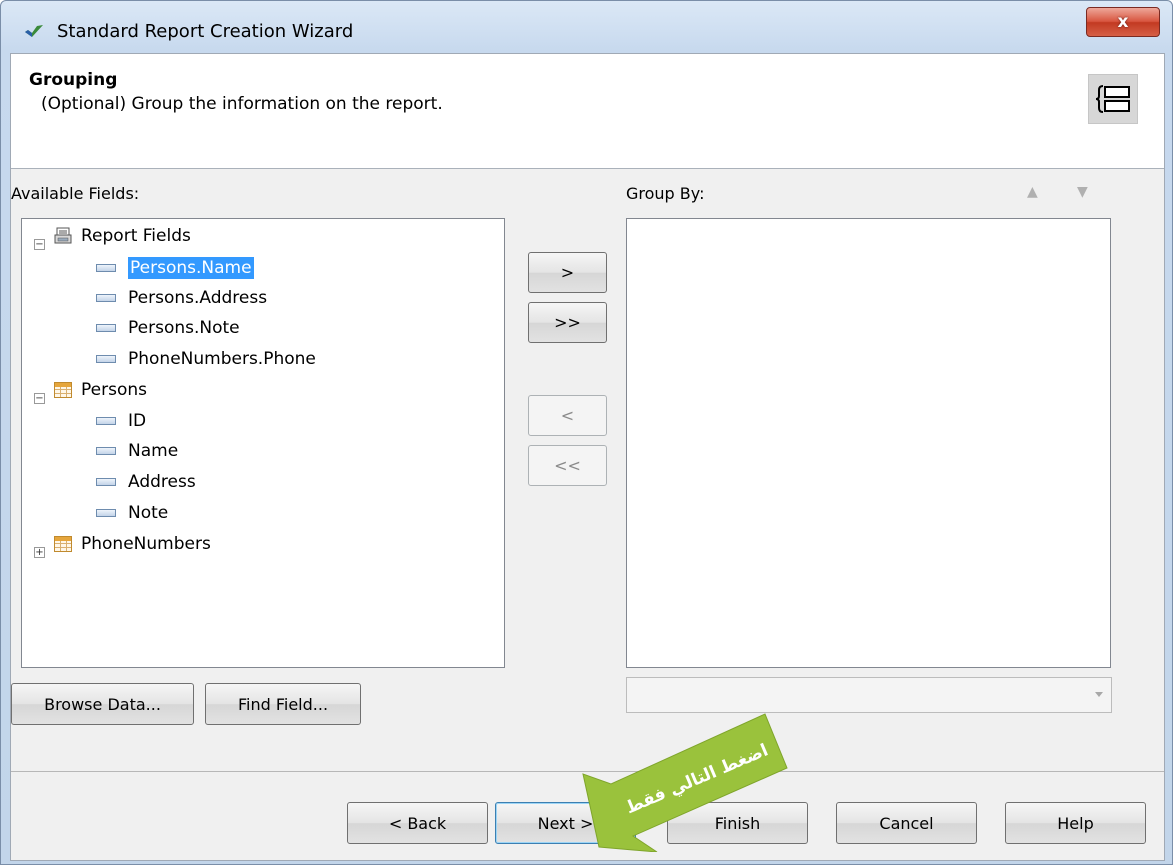 Image resolution: width=1173 pixels, height=865 pixels. I want to click on report-fields-icon, so click(63, 235).